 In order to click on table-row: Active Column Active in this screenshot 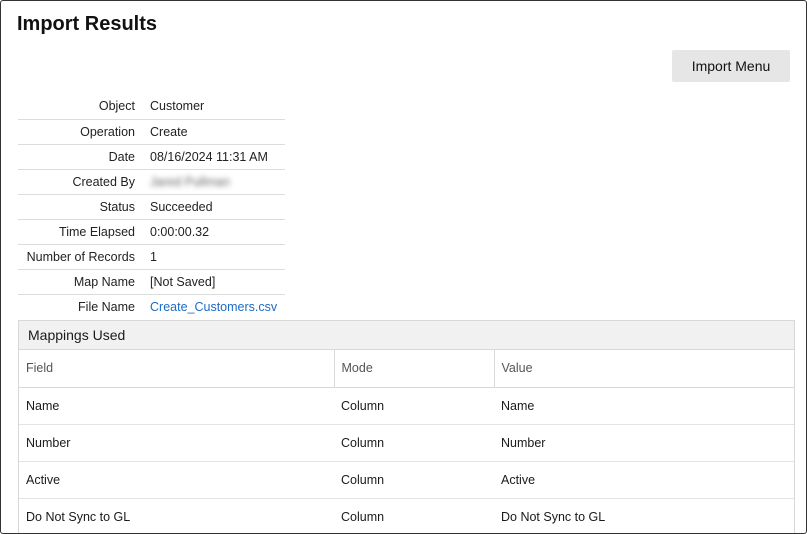, I will do `click(406, 480)`.